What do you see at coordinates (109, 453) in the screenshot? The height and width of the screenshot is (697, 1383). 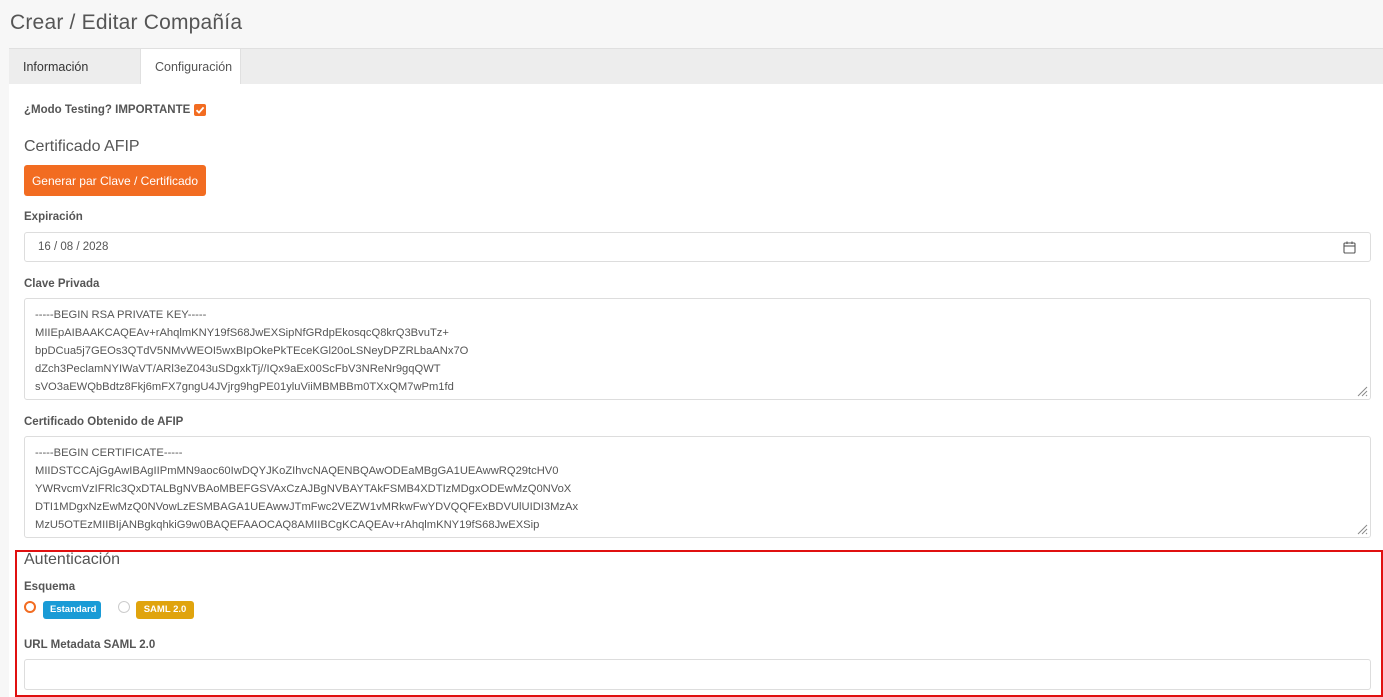 I see `certificate-line: -----BEGIN CERTIFICATE-----` at bounding box center [109, 453].